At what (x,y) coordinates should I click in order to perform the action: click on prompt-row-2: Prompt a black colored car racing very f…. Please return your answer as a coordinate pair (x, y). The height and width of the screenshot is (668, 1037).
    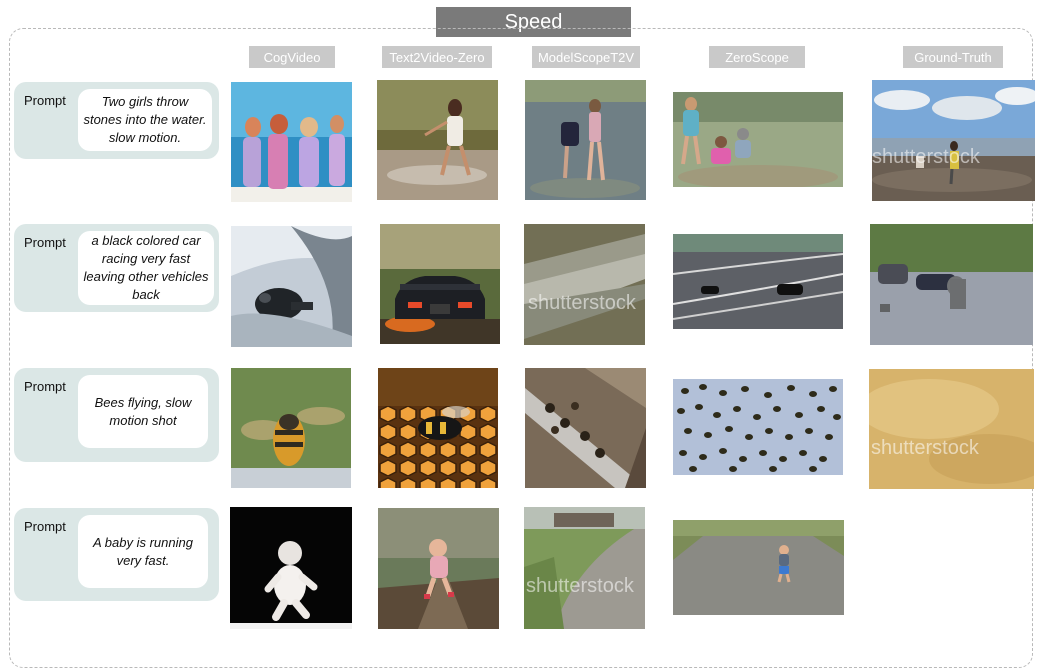
    Looking at the image, I should click on (116, 268).